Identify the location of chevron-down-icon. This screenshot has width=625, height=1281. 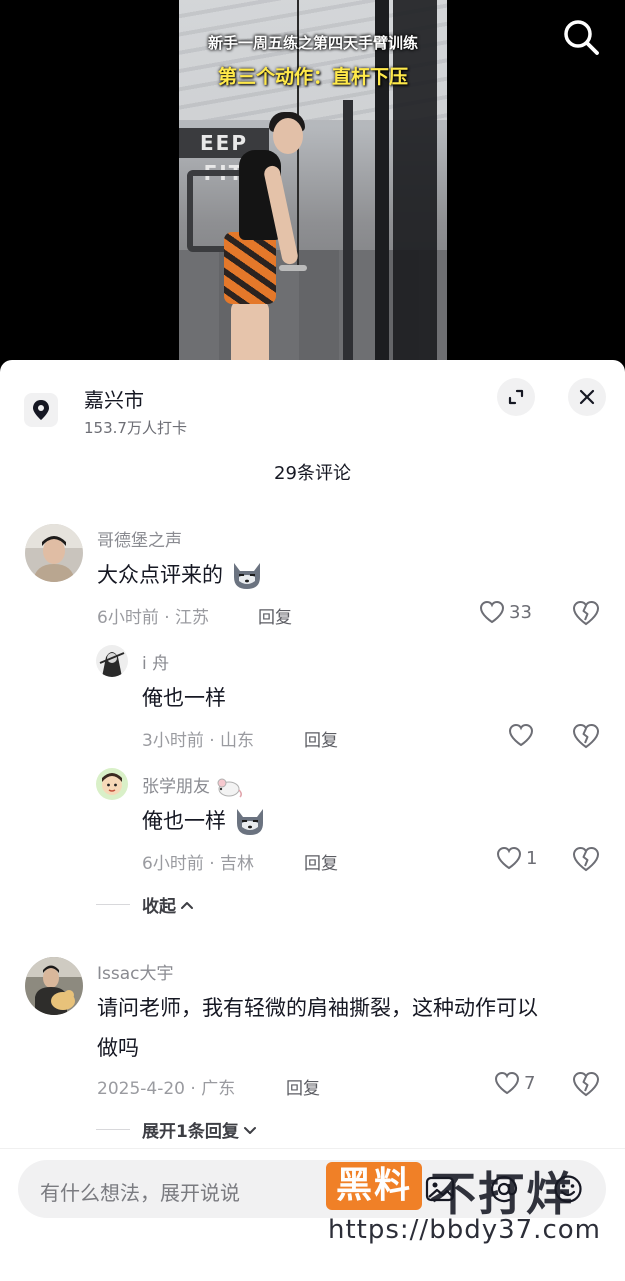
(249, 1130).